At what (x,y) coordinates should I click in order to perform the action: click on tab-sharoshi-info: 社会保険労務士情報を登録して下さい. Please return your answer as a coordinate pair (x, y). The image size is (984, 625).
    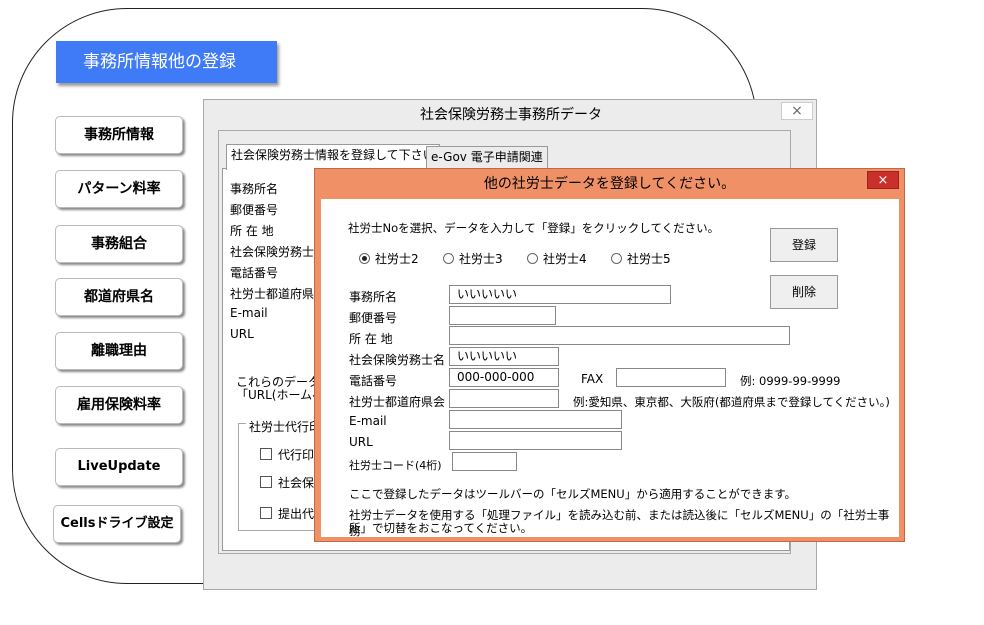
    Looking at the image, I should click on (333, 157).